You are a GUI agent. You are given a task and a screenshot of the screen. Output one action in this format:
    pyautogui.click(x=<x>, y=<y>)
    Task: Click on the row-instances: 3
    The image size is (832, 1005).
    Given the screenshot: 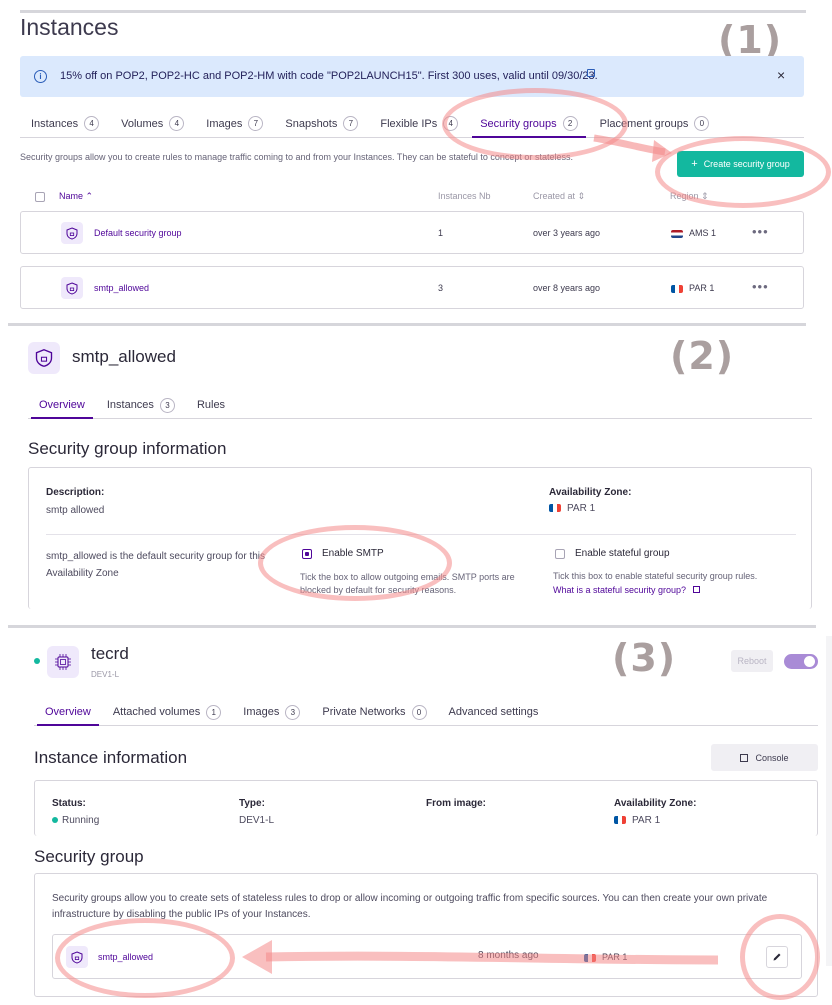 What is the action you would take?
    pyautogui.click(x=441, y=288)
    